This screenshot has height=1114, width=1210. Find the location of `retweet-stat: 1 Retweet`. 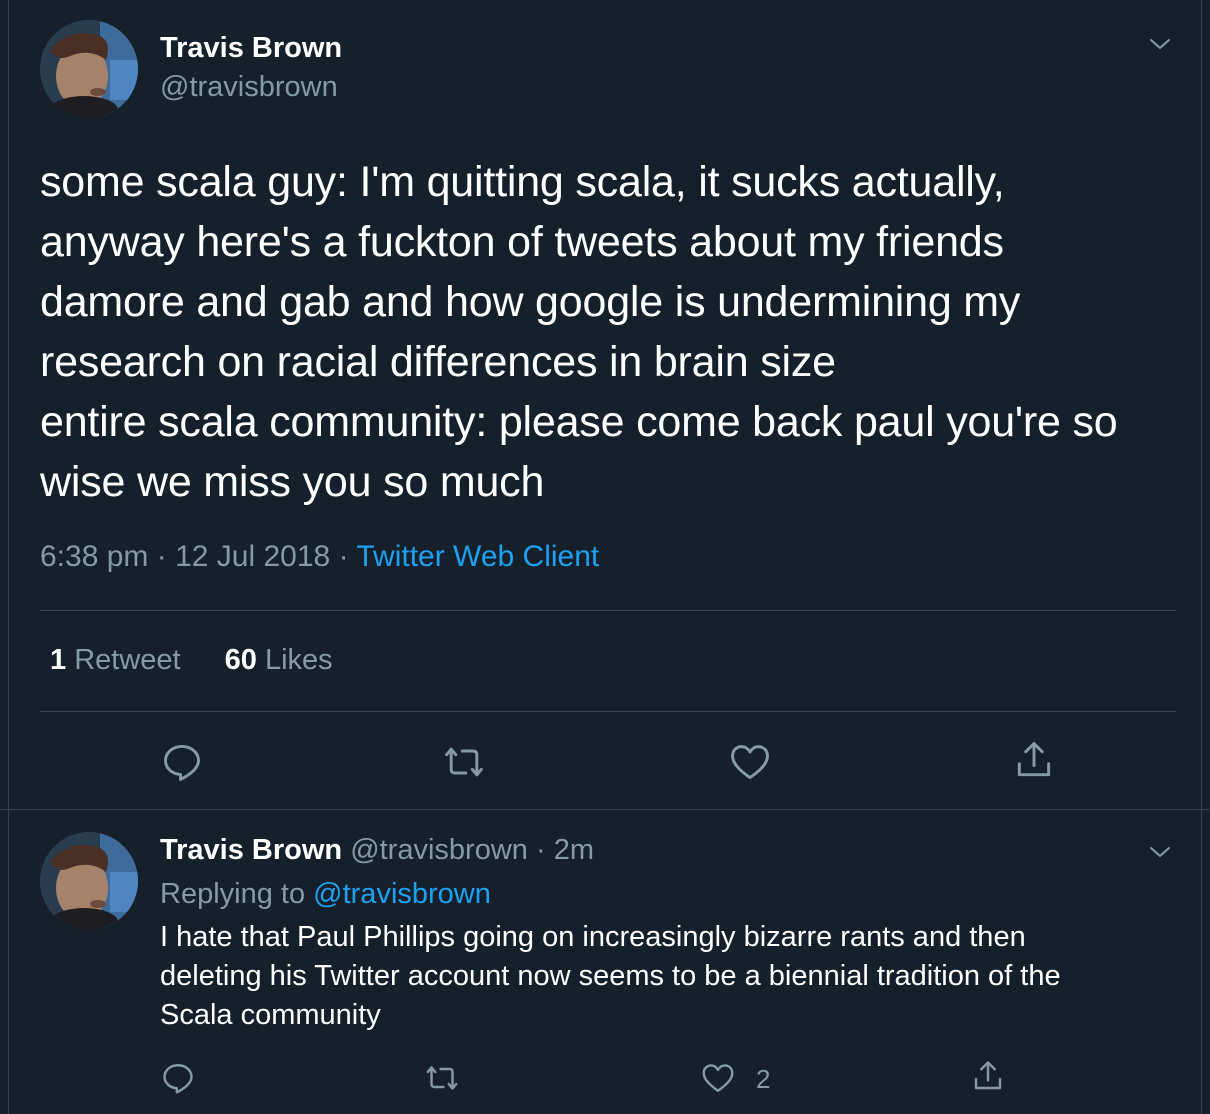

retweet-stat: 1 Retweet is located at coordinates (115, 660).